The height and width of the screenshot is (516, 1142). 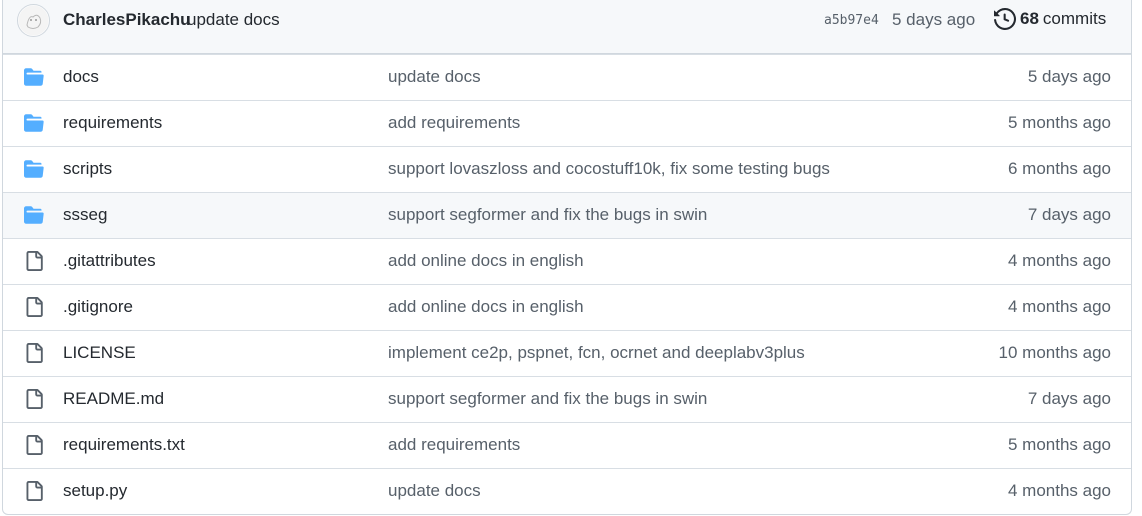 I want to click on file-name-link: LICENSE, so click(x=99, y=353).